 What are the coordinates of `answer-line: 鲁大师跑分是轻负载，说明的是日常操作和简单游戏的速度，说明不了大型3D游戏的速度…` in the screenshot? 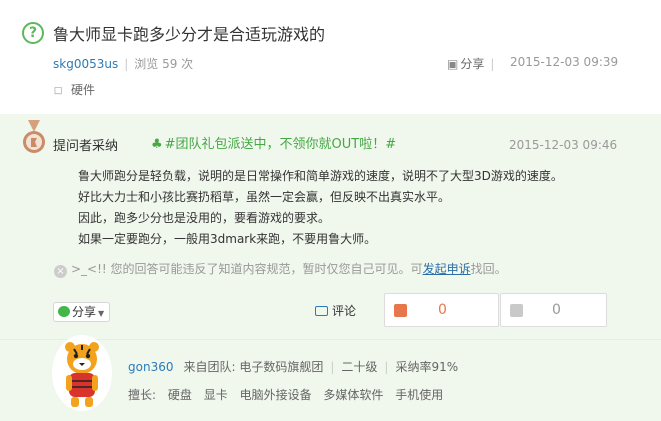 It's located at (320, 176).